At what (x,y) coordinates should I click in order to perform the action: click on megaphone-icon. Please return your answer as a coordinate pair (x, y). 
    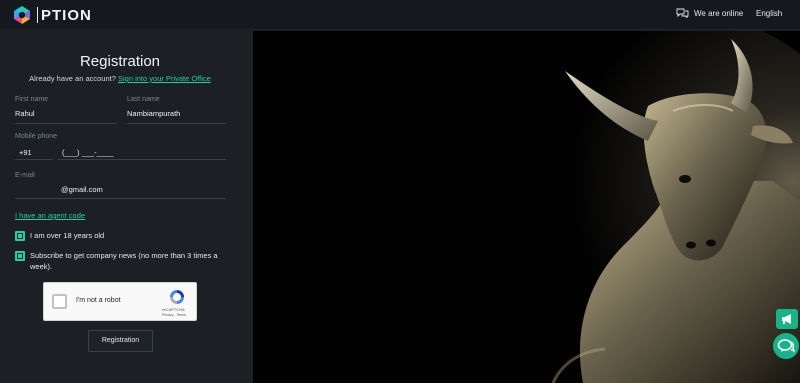
    Looking at the image, I should click on (786, 319).